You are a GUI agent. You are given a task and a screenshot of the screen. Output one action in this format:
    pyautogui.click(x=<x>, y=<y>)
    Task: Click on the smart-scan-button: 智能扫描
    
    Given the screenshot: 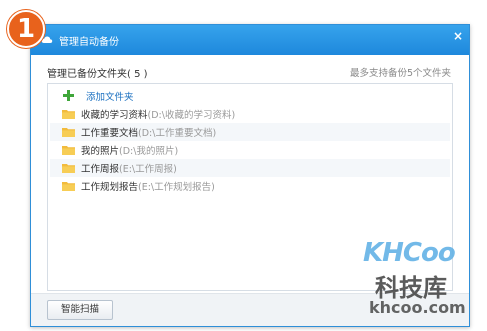 What is the action you would take?
    pyautogui.click(x=80, y=310)
    